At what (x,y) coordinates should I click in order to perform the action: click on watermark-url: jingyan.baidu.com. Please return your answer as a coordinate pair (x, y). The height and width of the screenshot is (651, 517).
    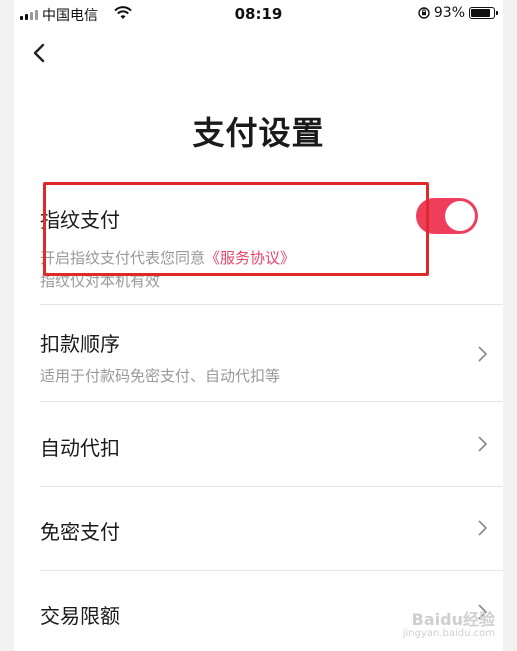
    Looking at the image, I should click on (448, 633).